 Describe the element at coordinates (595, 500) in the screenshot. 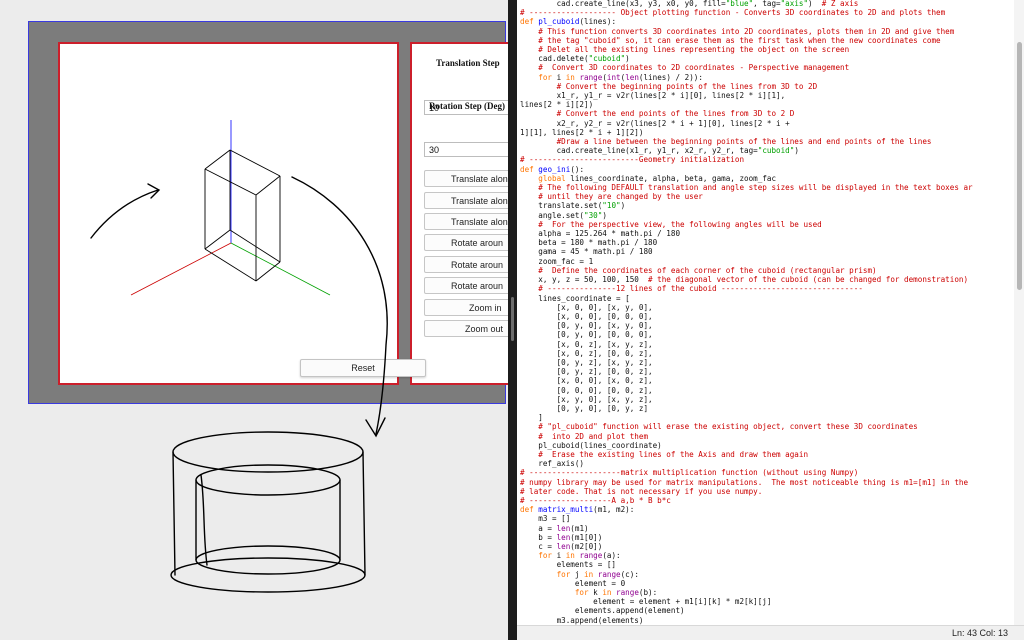

I see `code-line: # ------------------A a,b * B b*c` at that location.